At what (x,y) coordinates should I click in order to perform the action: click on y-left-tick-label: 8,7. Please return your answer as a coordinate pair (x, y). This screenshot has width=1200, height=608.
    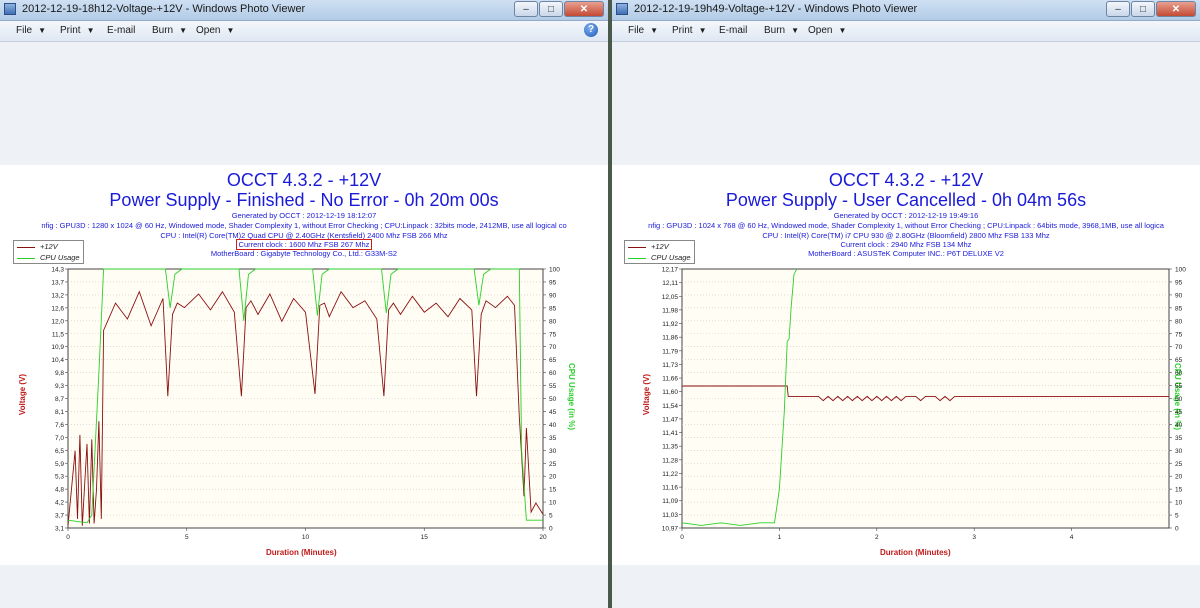
    Looking at the image, I should click on (59, 399).